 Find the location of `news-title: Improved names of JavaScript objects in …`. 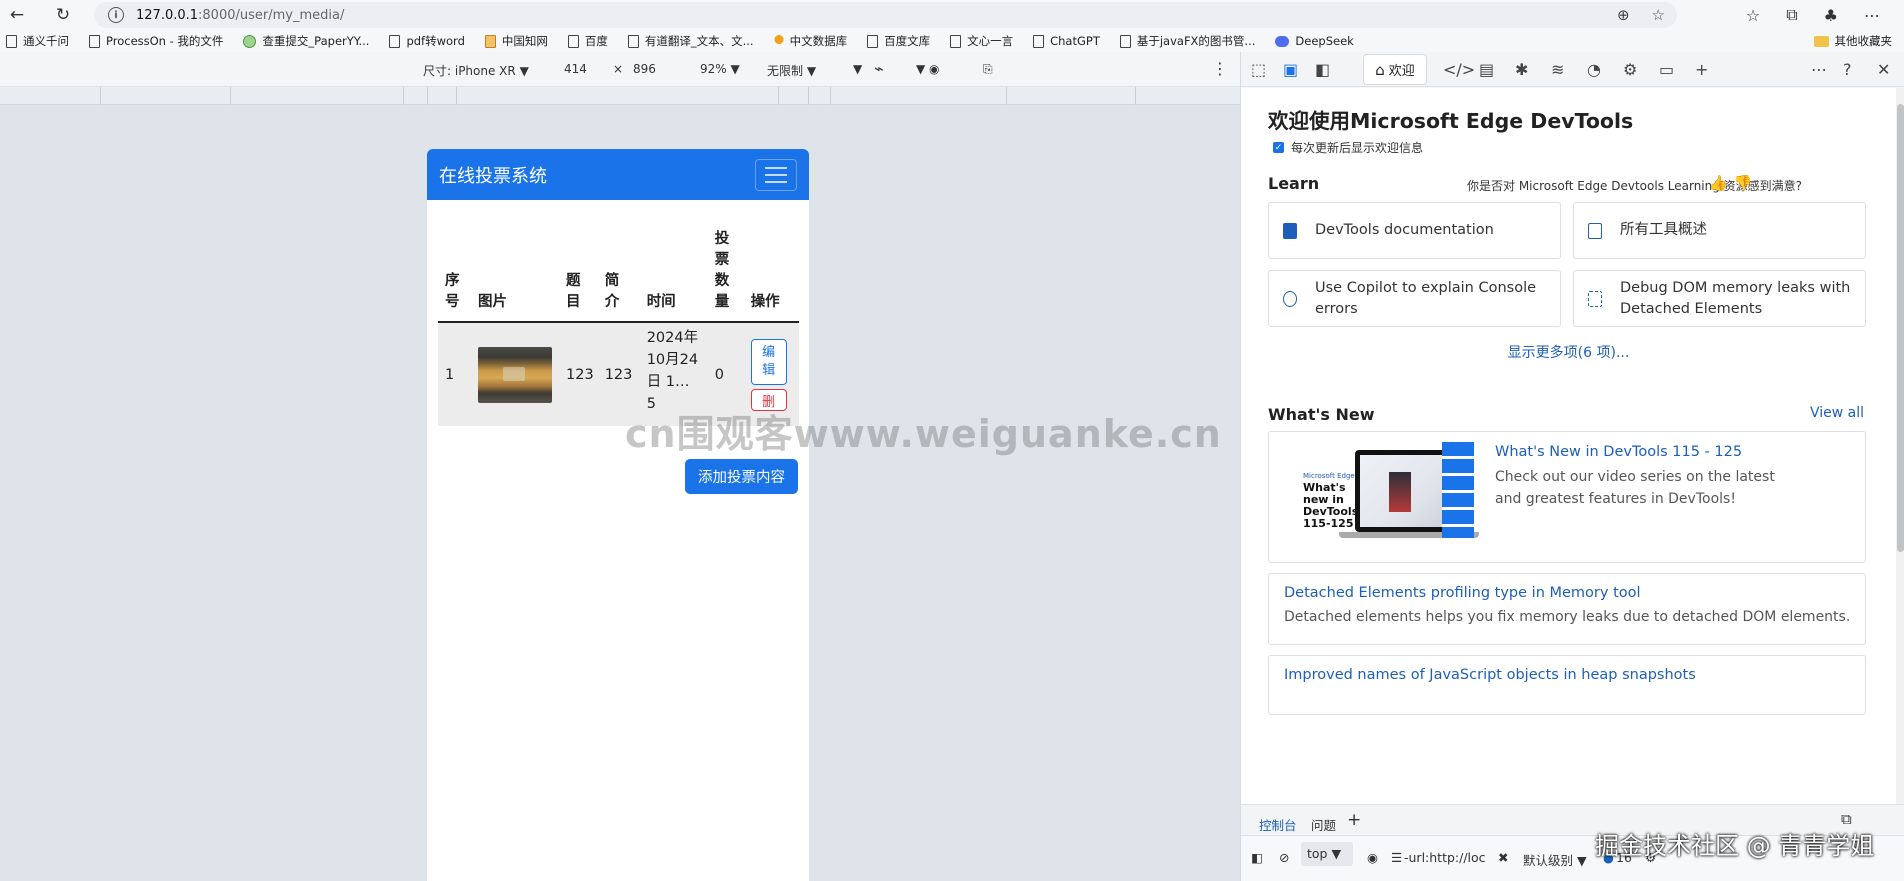

news-title: Improved names of JavaScript objects in … is located at coordinates (1490, 675).